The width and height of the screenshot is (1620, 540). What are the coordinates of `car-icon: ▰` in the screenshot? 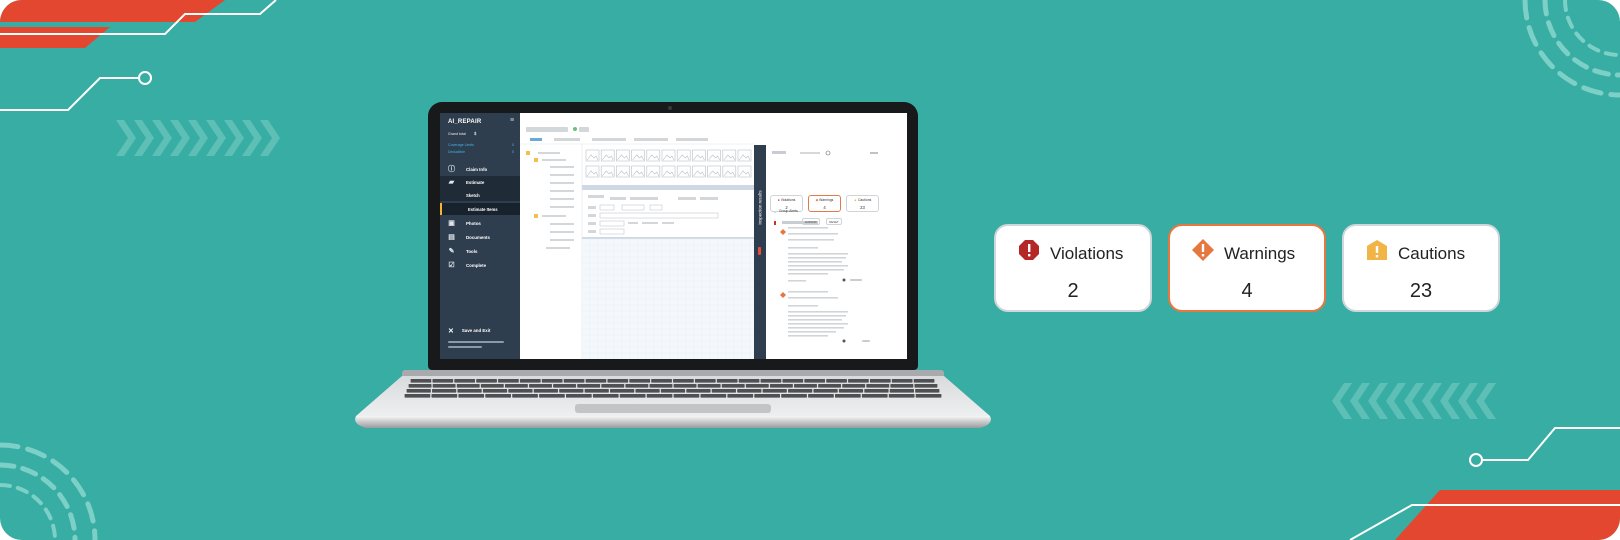 It's located at (451, 182).